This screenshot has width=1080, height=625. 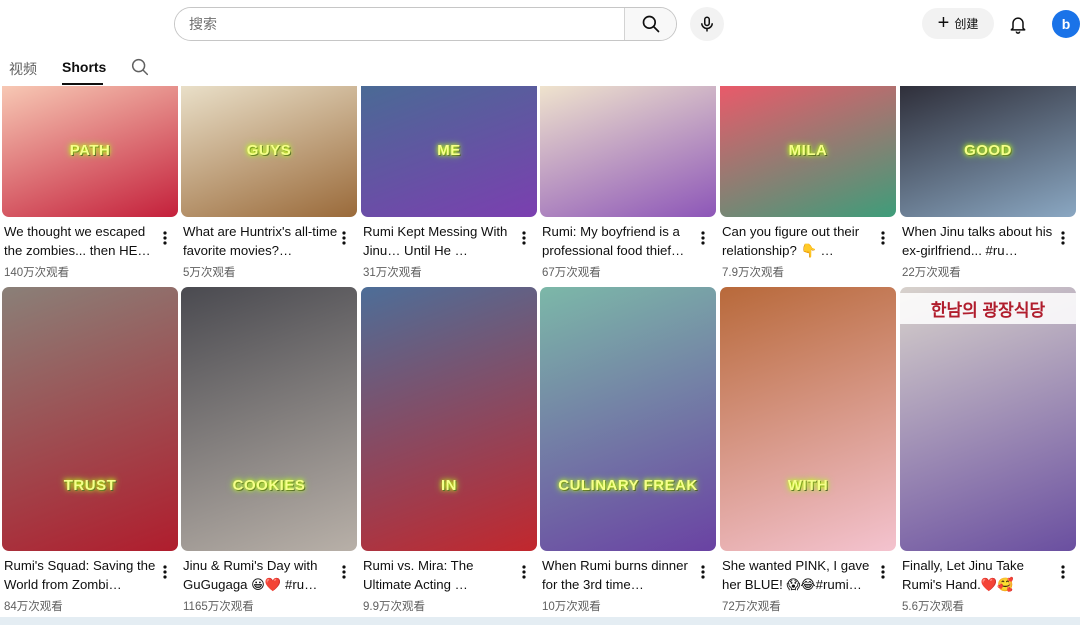 What do you see at coordinates (540, 67) in the screenshot?
I see `channel-tabs: 视频 Shorts` at bounding box center [540, 67].